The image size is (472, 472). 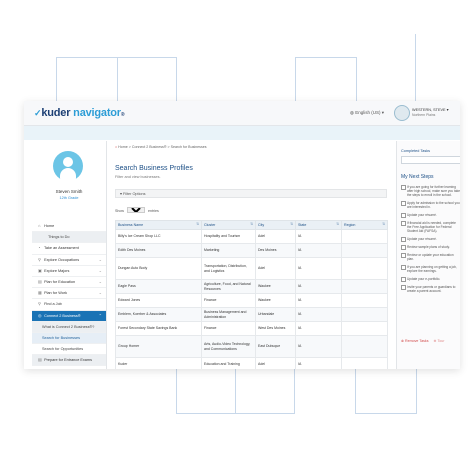 I want to click on cell-name: Billy's Ice Cream Shop LLC, so click(x=158, y=236).